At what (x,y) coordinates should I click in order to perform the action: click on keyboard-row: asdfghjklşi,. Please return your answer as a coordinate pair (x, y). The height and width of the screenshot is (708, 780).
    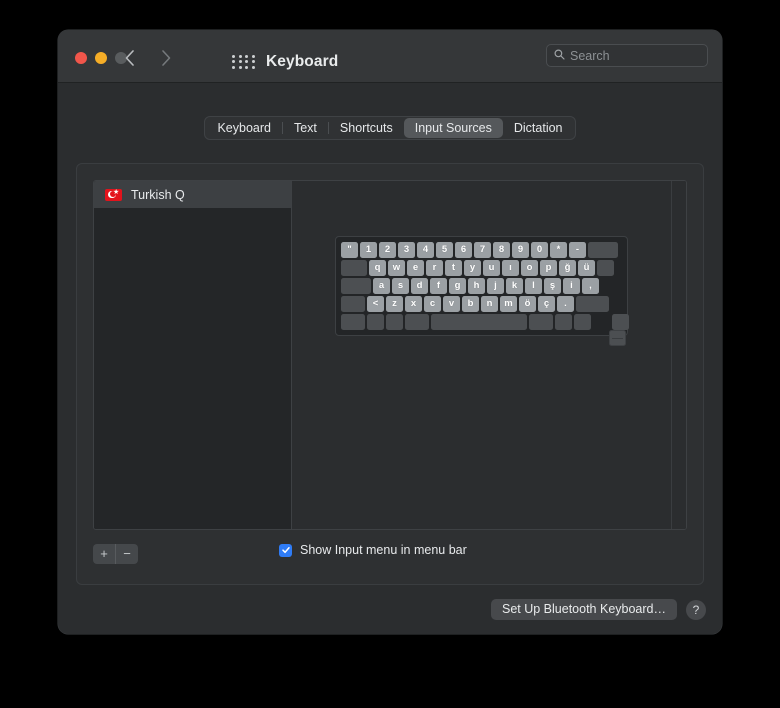
    Looking at the image, I should click on (481, 286).